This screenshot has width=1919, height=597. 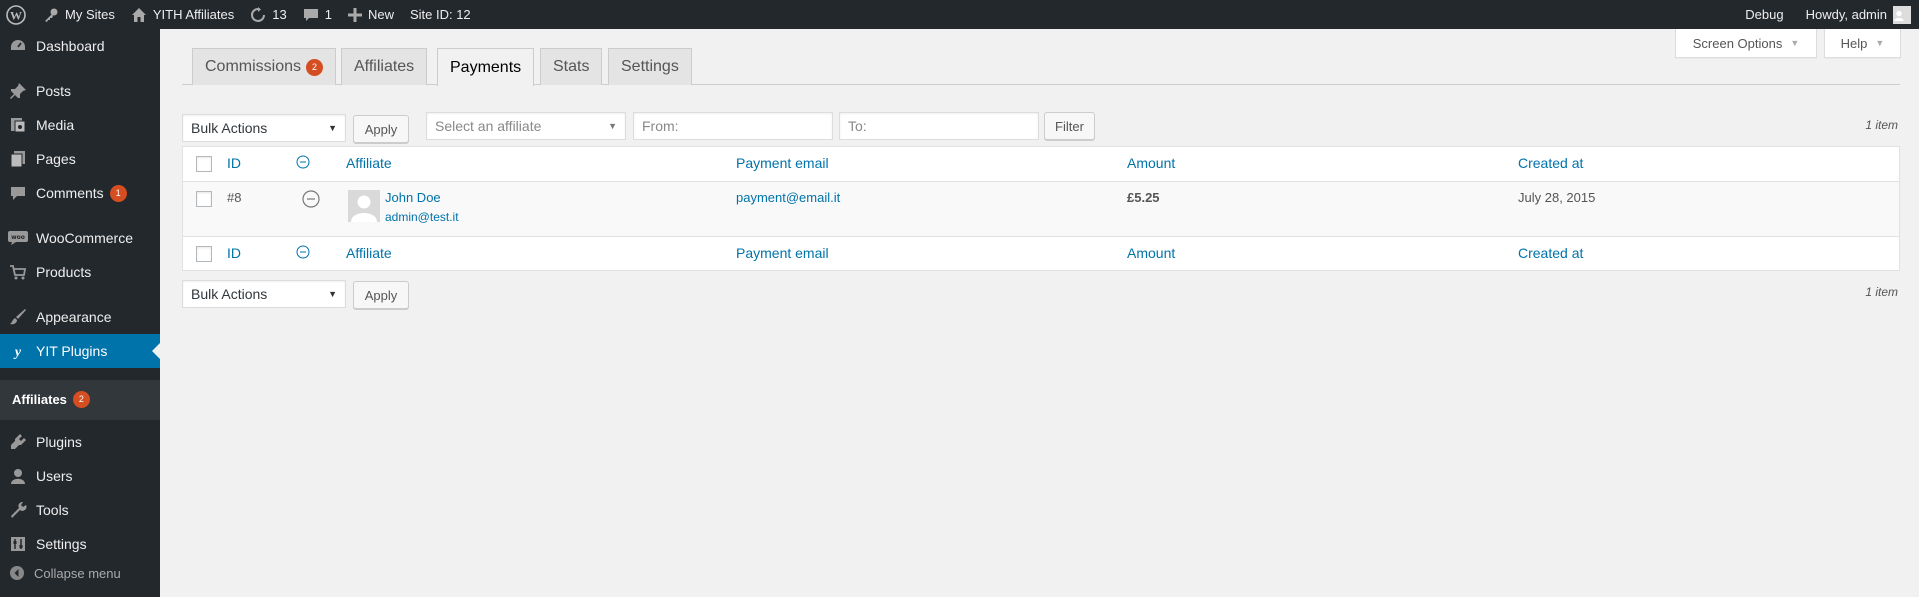 What do you see at coordinates (70, 46) in the screenshot?
I see `menu-label: Dashboard` at bounding box center [70, 46].